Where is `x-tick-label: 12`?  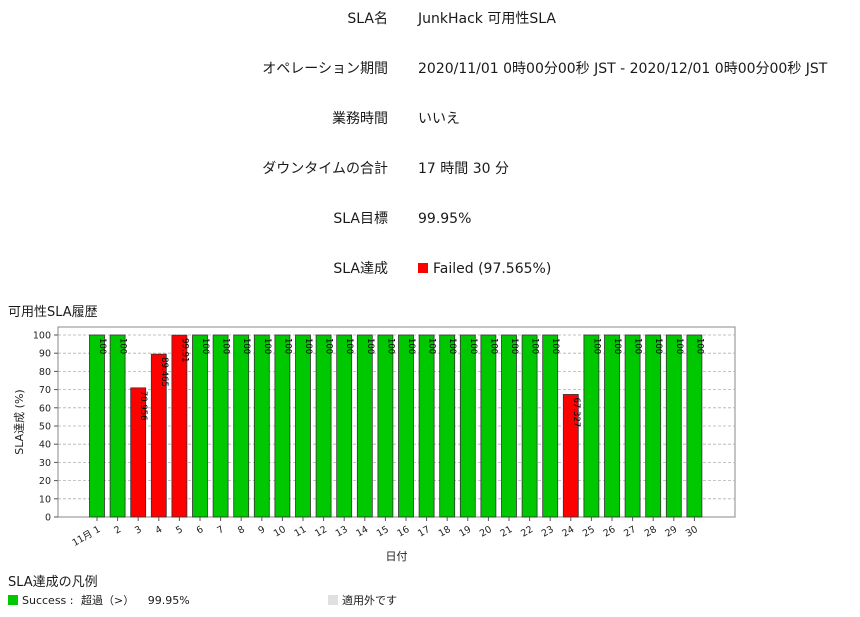
x-tick-label: 12 is located at coordinates (321, 532).